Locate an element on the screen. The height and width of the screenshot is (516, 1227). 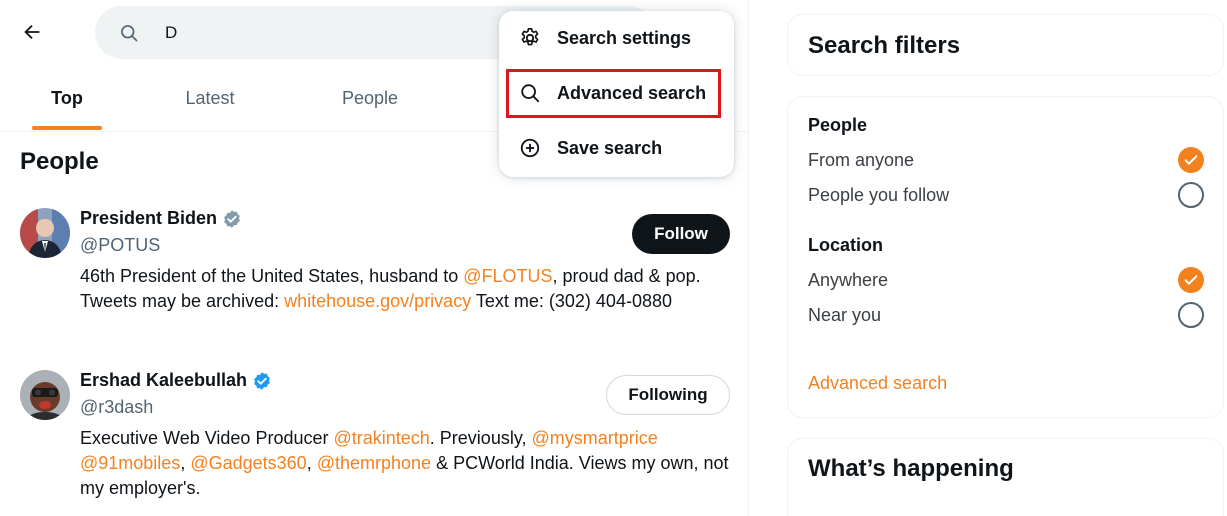
user-handle: @POTUS is located at coordinates (120, 245).